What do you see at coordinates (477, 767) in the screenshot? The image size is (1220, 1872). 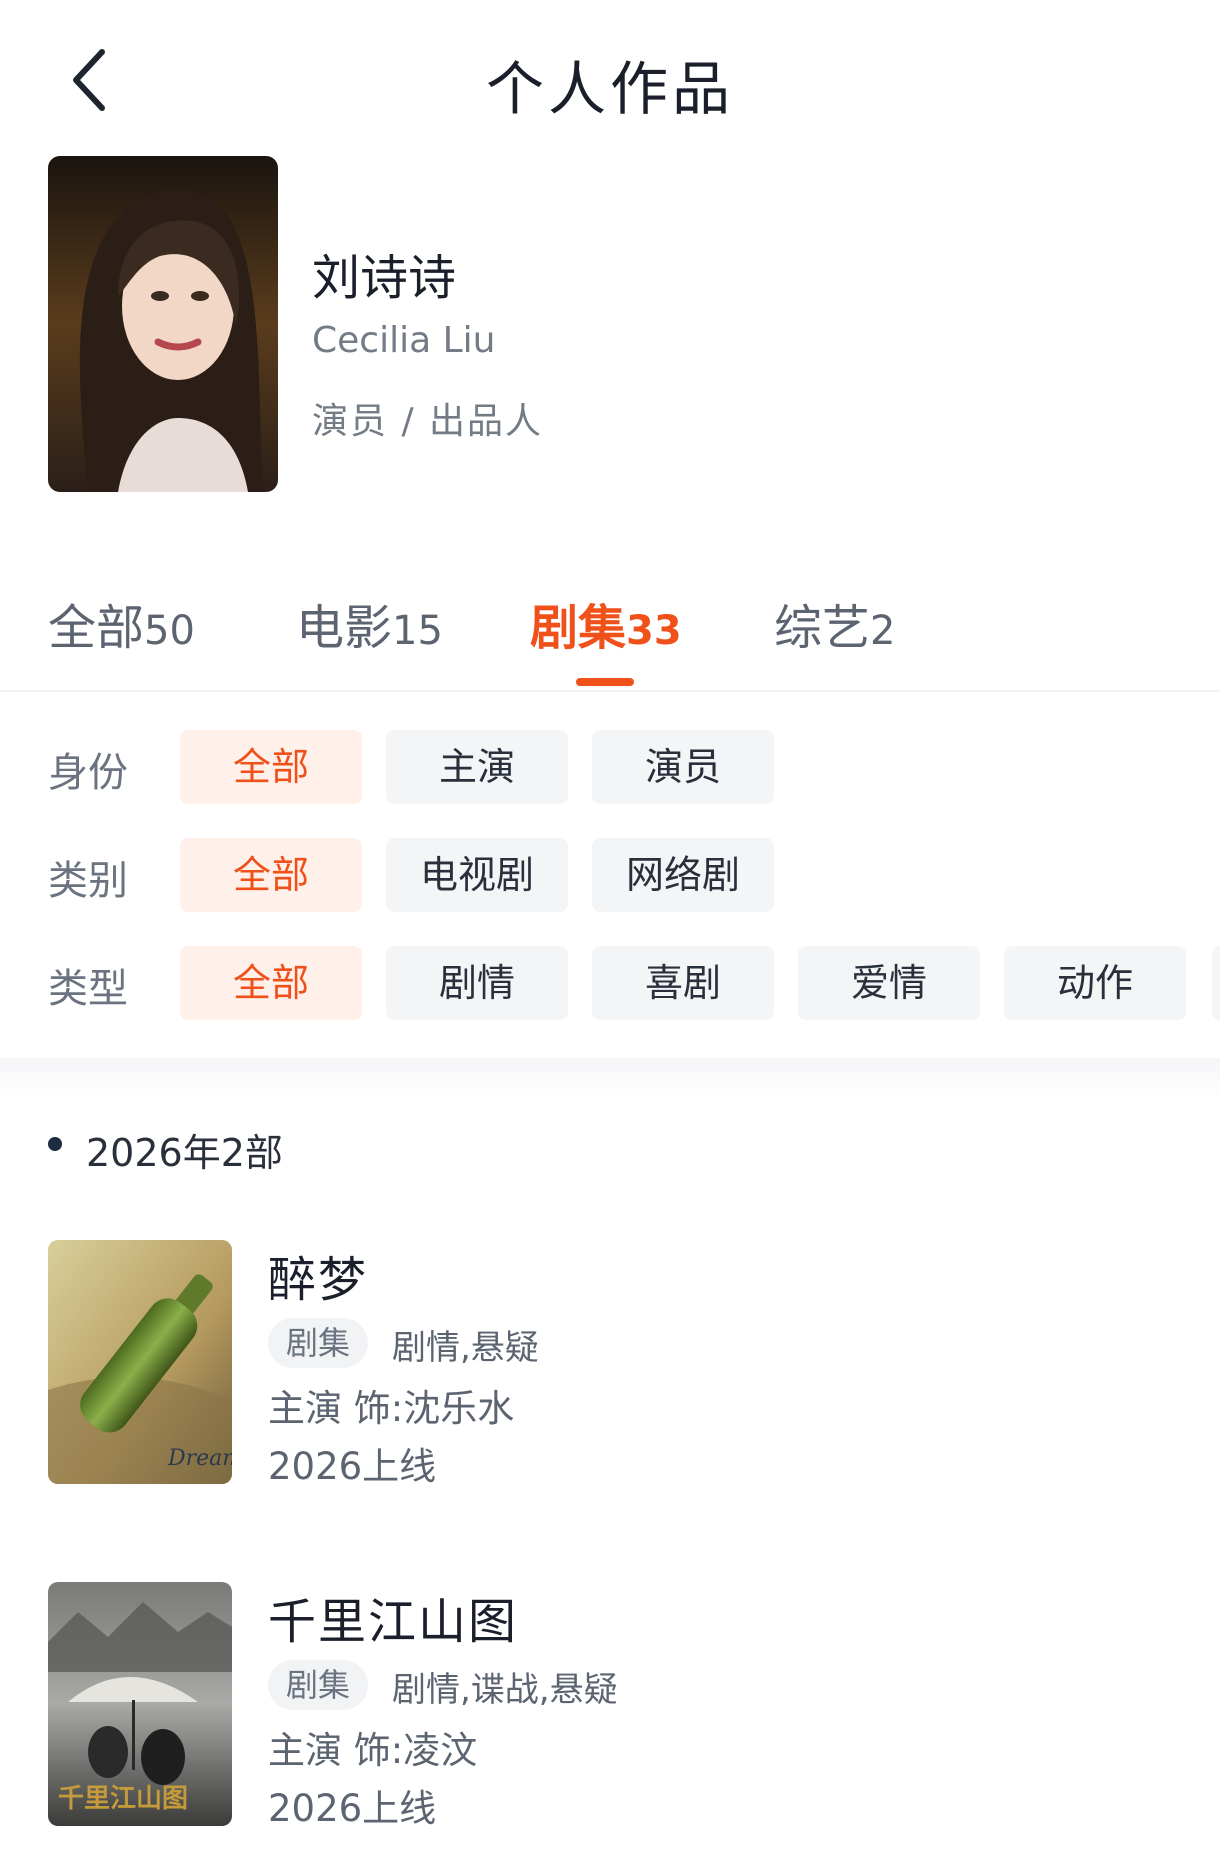 I see `filter-chip-lead: 主演` at bounding box center [477, 767].